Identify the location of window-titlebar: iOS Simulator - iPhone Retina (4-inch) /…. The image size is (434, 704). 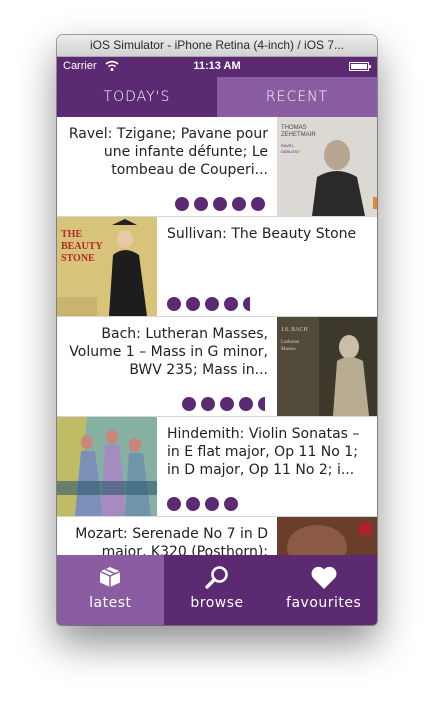
(217, 46).